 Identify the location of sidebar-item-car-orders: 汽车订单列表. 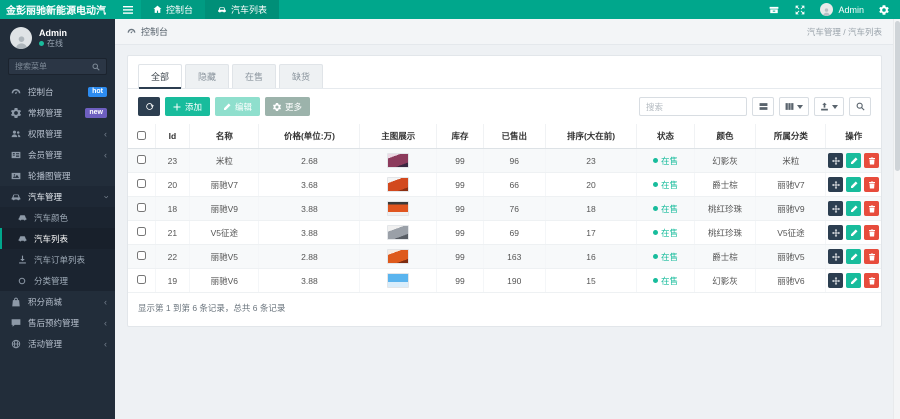
(57, 259).